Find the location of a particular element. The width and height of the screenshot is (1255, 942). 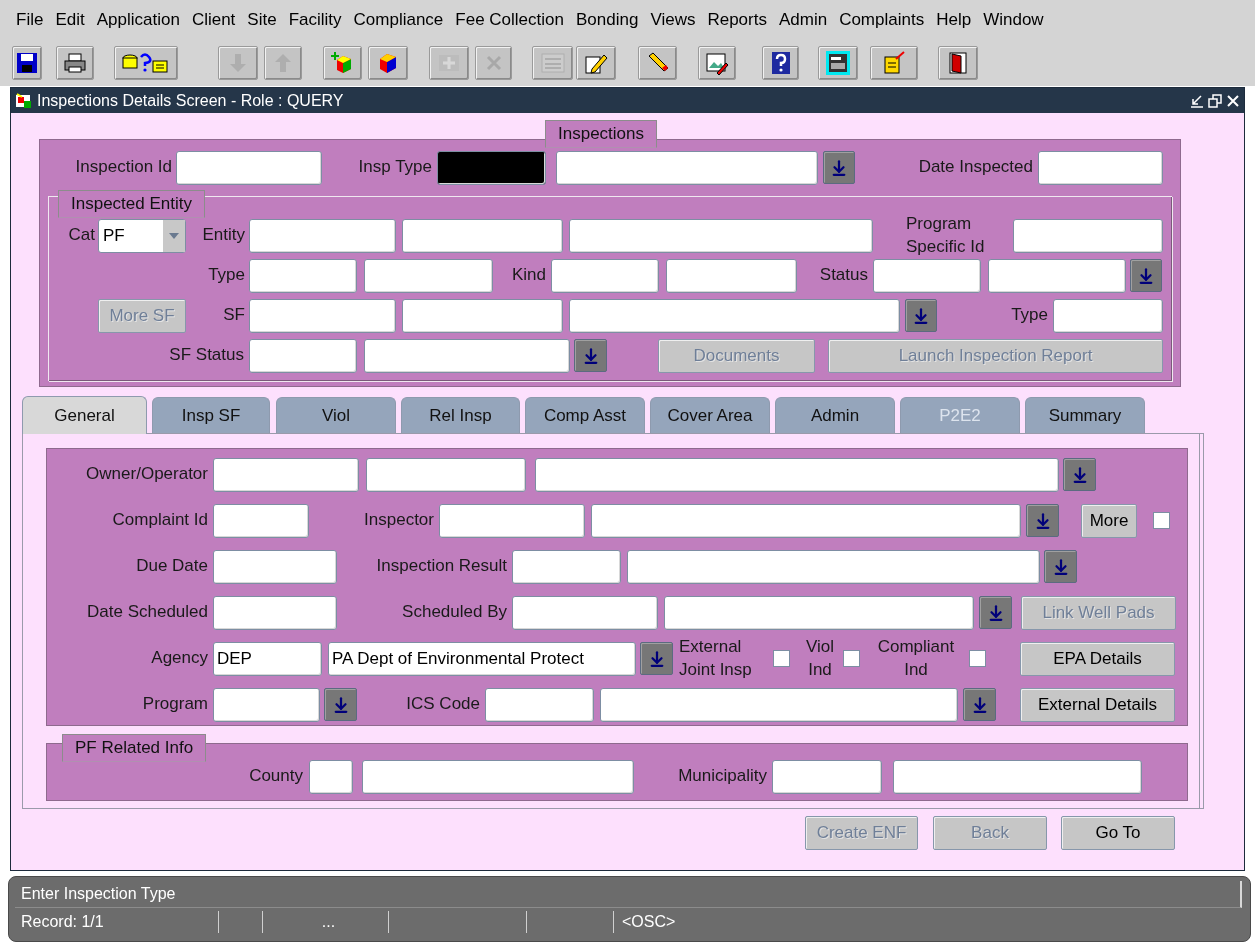

menu-item: Complaints is located at coordinates (882, 20).